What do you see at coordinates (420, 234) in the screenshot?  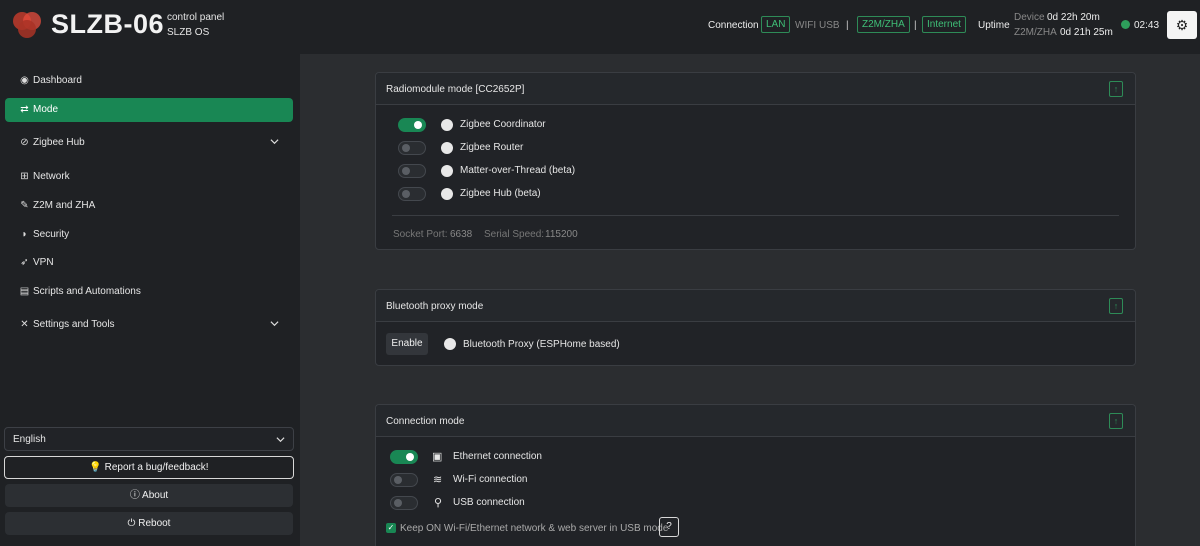 I see `socket-port-label: Socket Port:` at bounding box center [420, 234].